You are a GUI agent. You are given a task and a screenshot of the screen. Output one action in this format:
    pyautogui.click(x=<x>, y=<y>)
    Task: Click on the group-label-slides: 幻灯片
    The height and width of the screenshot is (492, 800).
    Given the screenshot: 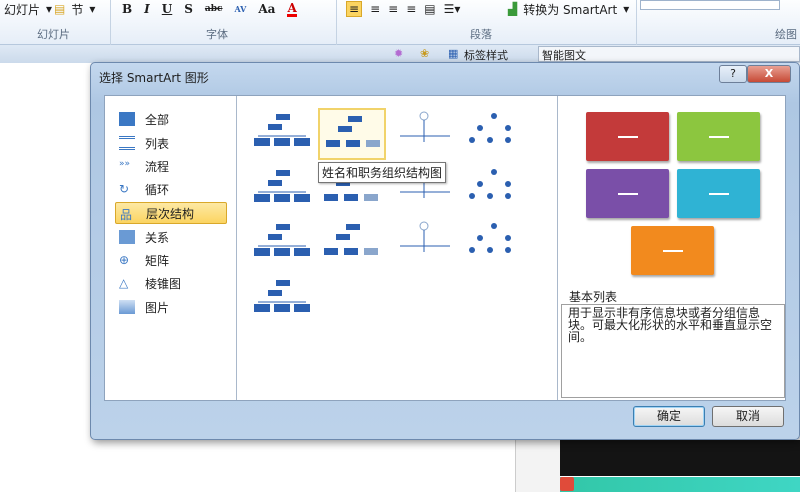 What is the action you would take?
    pyautogui.click(x=53, y=34)
    